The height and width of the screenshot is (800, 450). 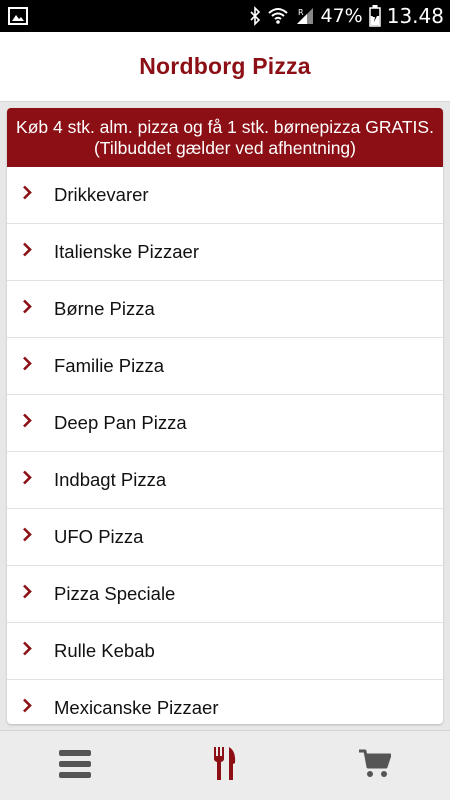 What do you see at coordinates (374, 16) in the screenshot?
I see `battery-icon` at bounding box center [374, 16].